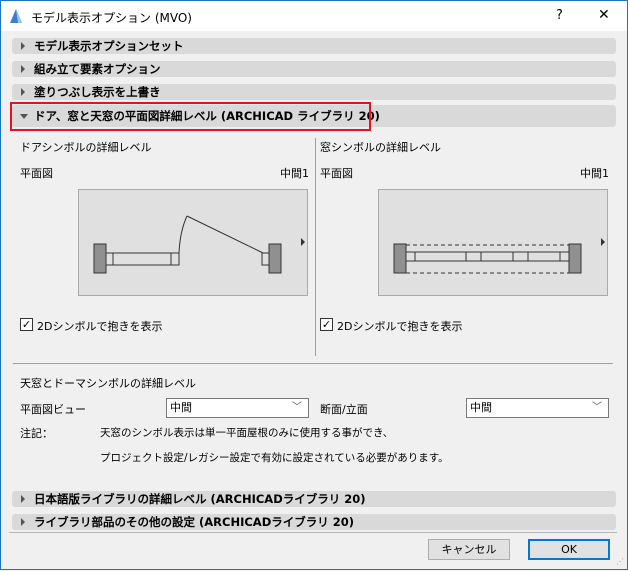  I want to click on section-label: ライブラリ部品のその他の設定 (ARCHICADライブラリ 20), so click(194, 522).